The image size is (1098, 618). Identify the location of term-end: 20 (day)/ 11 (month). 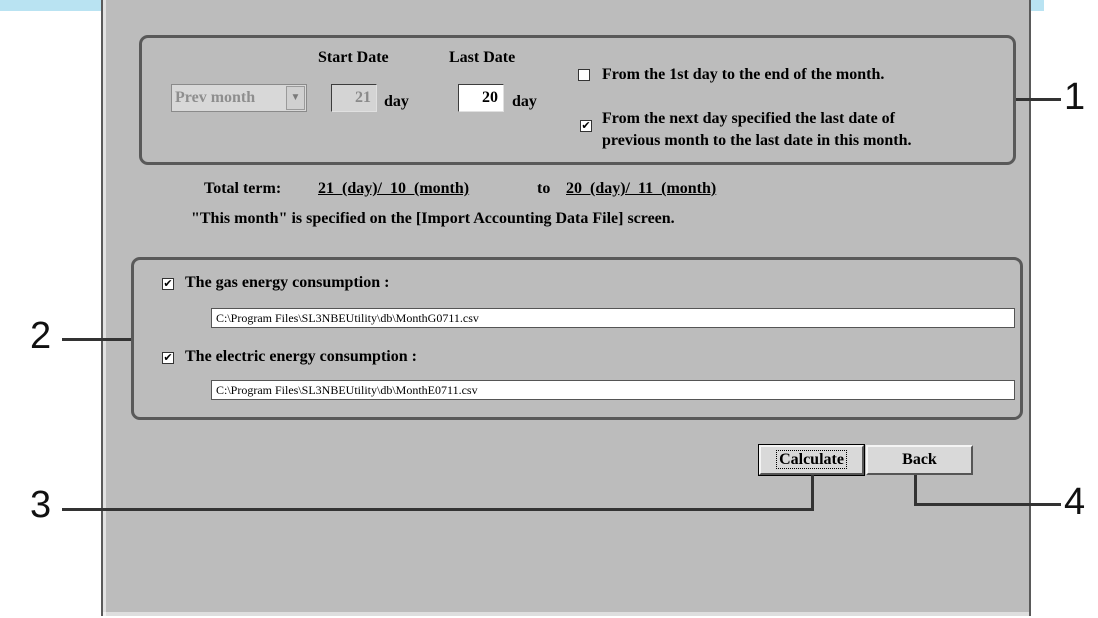
(641, 188).